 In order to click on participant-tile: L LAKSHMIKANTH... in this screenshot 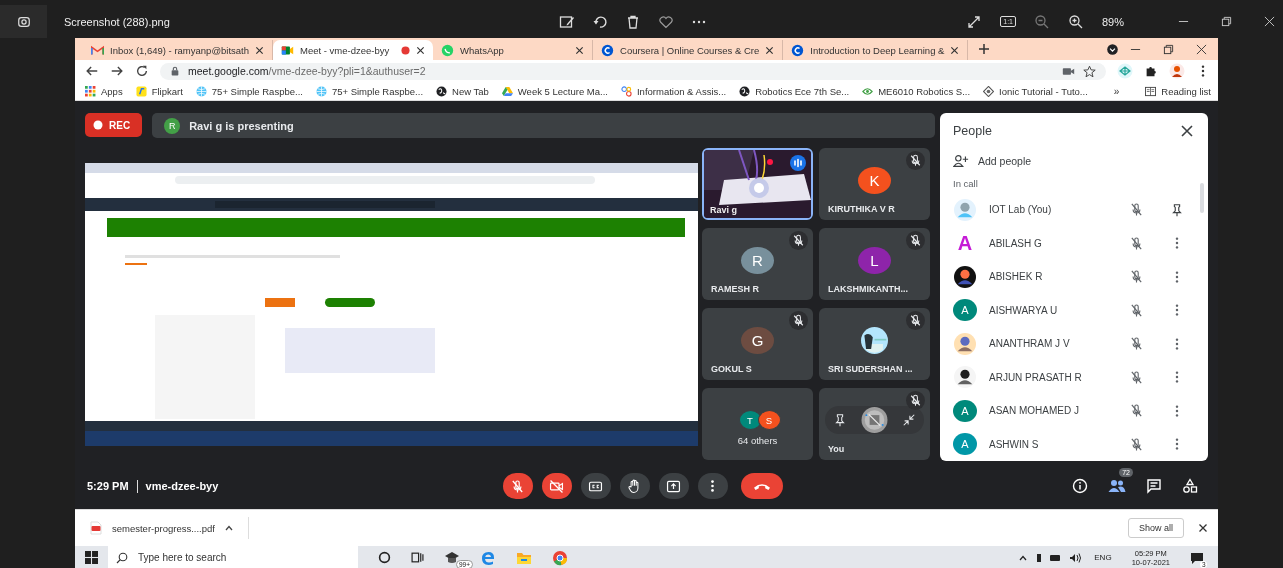, I will do `click(874, 264)`.